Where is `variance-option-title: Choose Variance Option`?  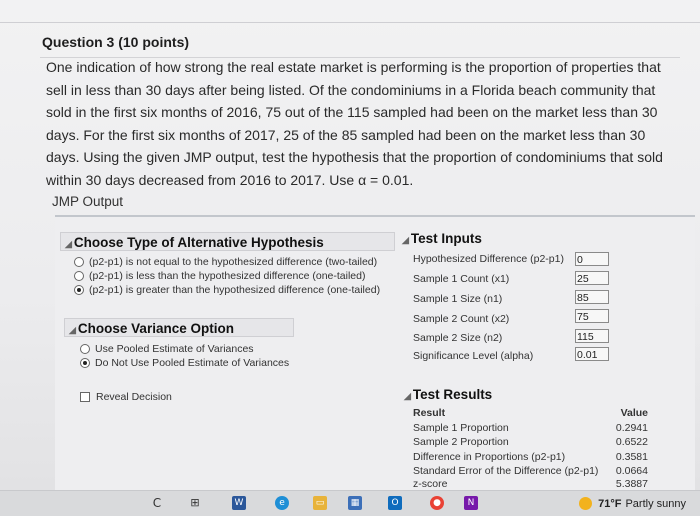 variance-option-title: Choose Variance Option is located at coordinates (155, 328).